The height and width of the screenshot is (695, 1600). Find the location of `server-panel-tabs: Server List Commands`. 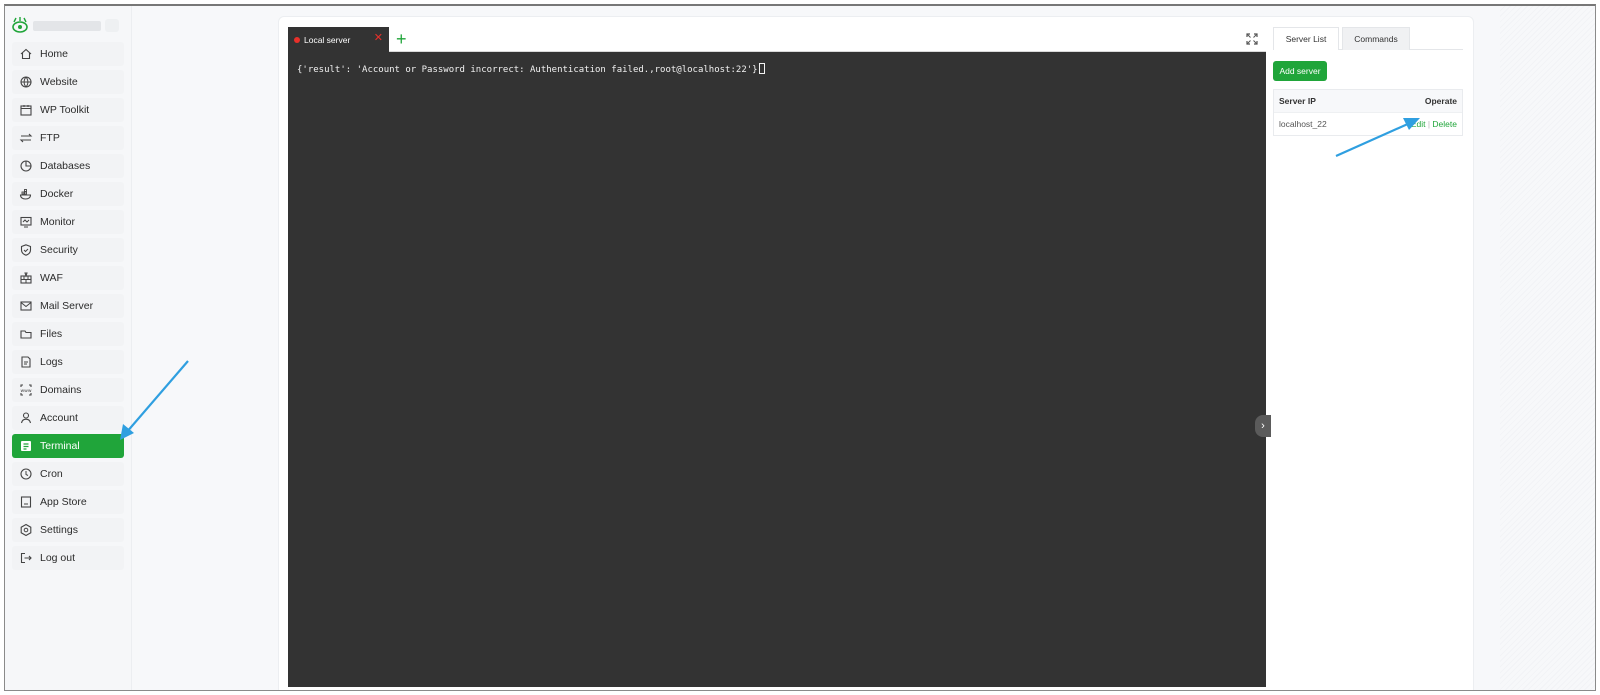

server-panel-tabs: Server List Commands is located at coordinates (1368, 38).